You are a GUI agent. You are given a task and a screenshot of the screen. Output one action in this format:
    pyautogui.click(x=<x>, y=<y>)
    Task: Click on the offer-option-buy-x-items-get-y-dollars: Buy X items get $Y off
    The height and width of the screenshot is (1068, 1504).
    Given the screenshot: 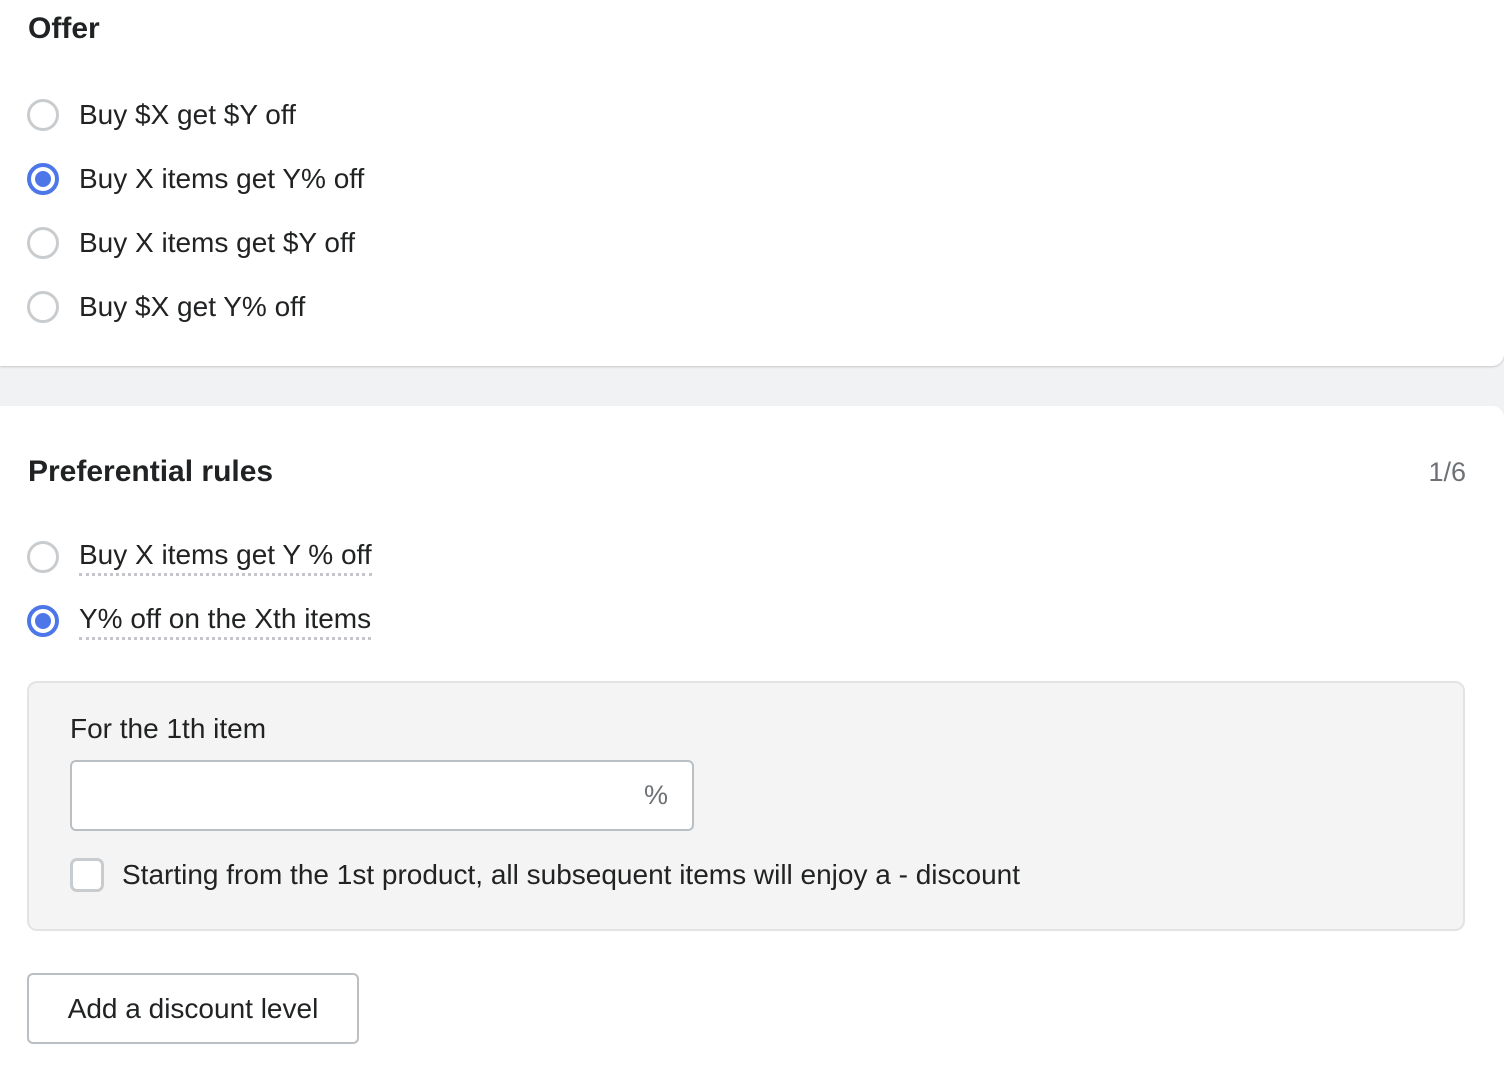 What is the action you would take?
    pyautogui.click(x=191, y=243)
    